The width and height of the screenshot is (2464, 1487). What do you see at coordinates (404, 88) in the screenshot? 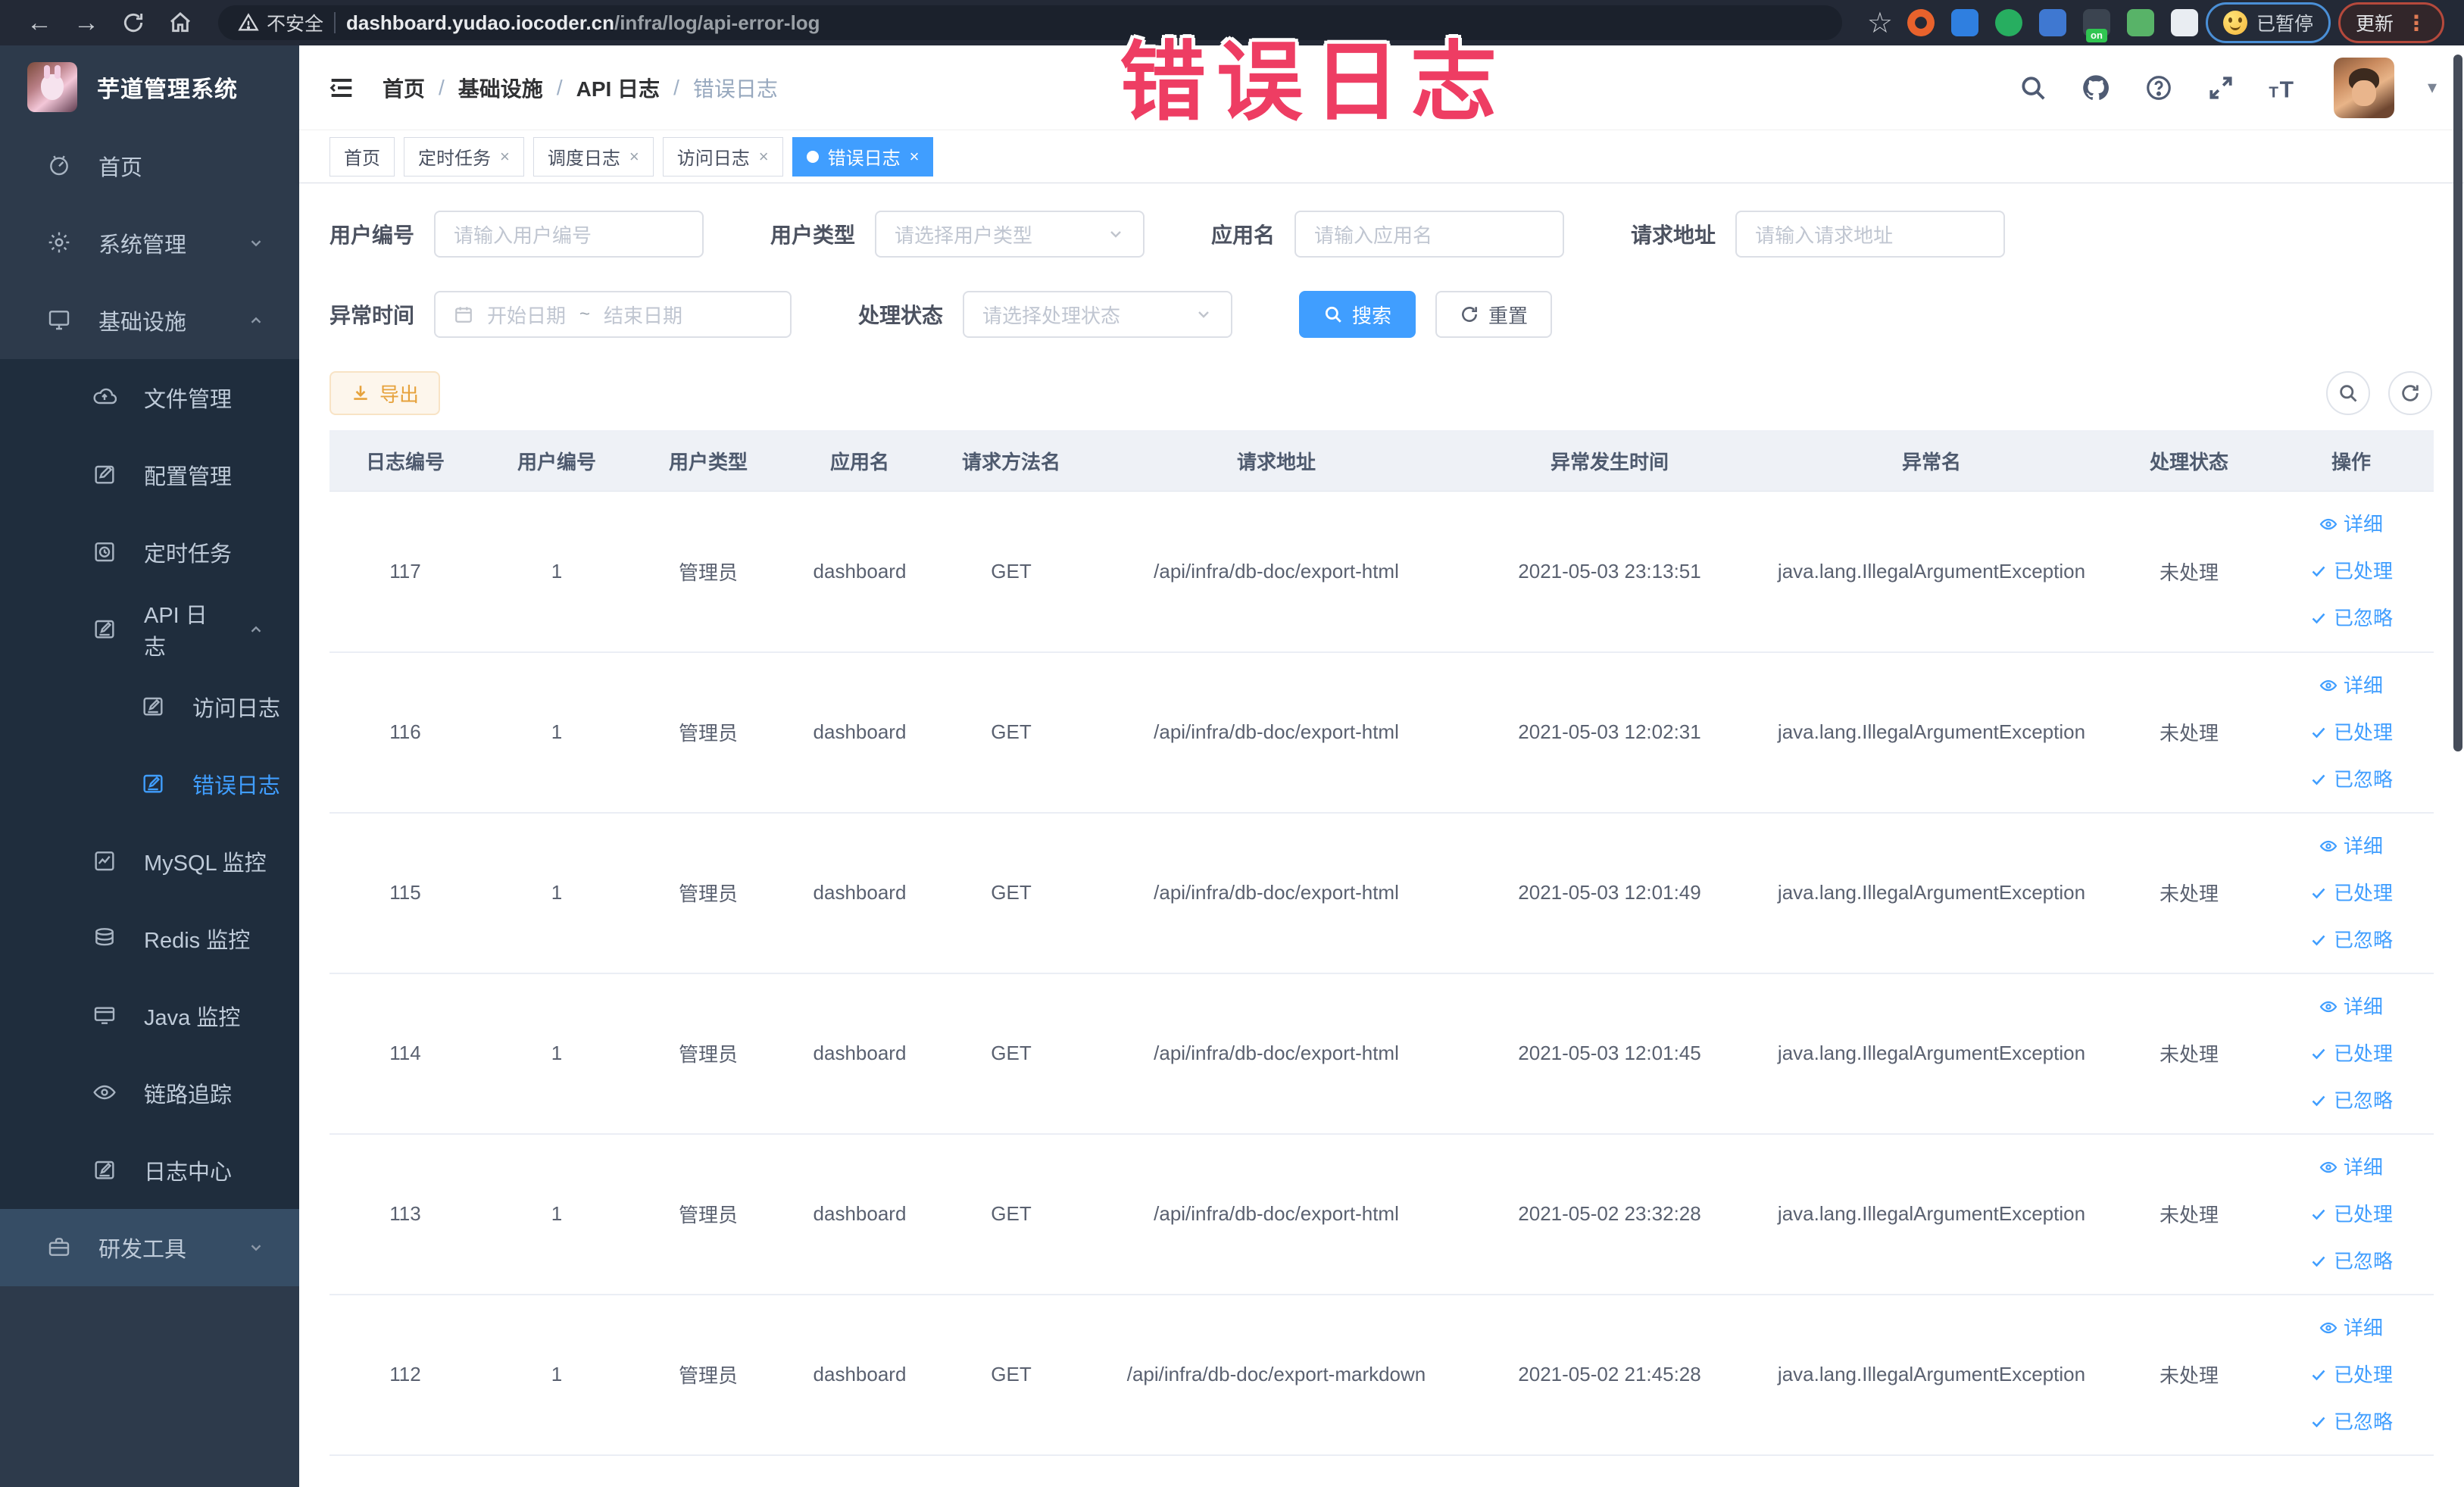
I see `breadcrumb-item: 首页` at bounding box center [404, 88].